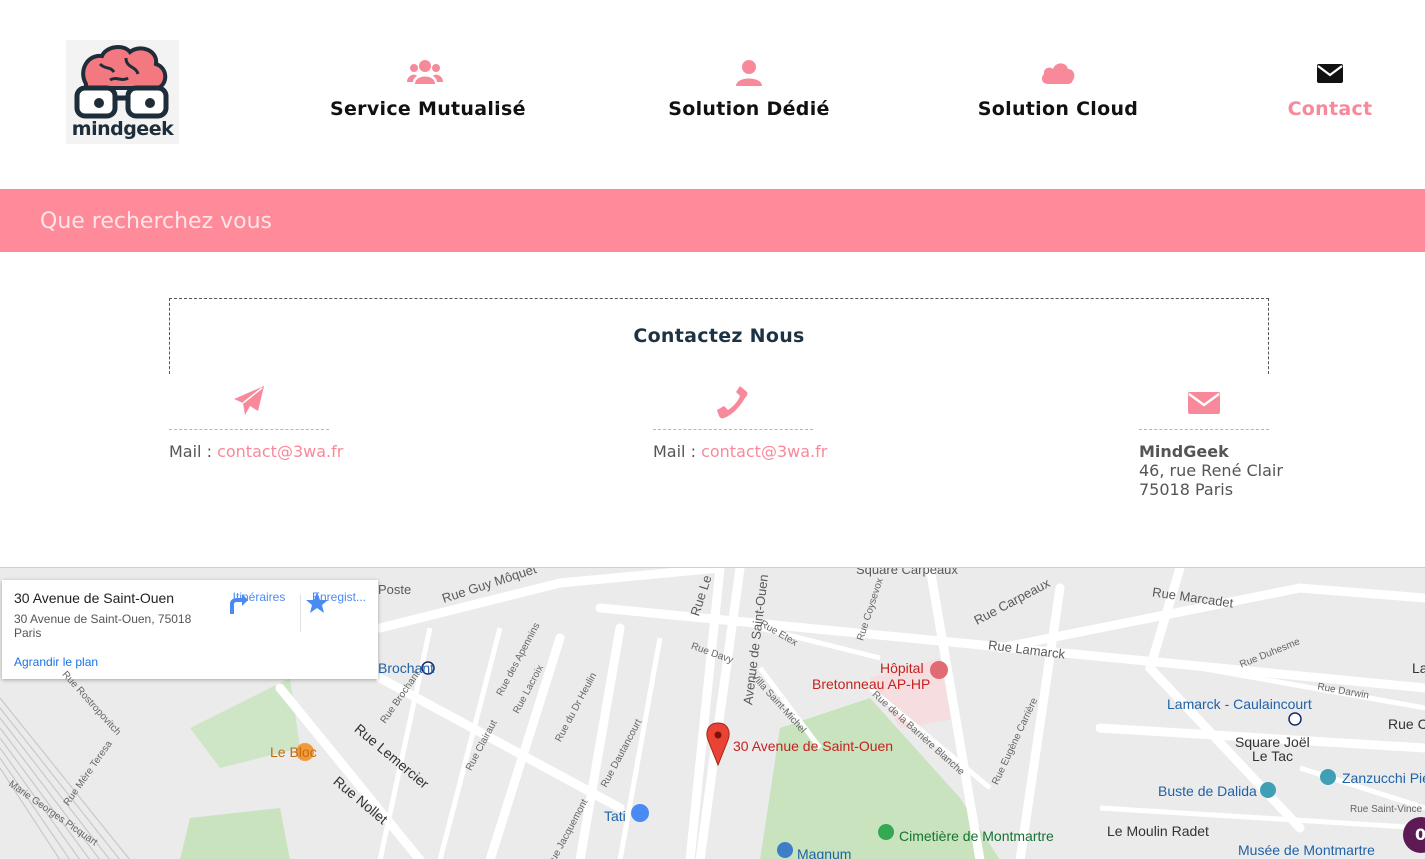  What do you see at coordinates (1418, 668) in the screenshot?
I see `map-label: La` at bounding box center [1418, 668].